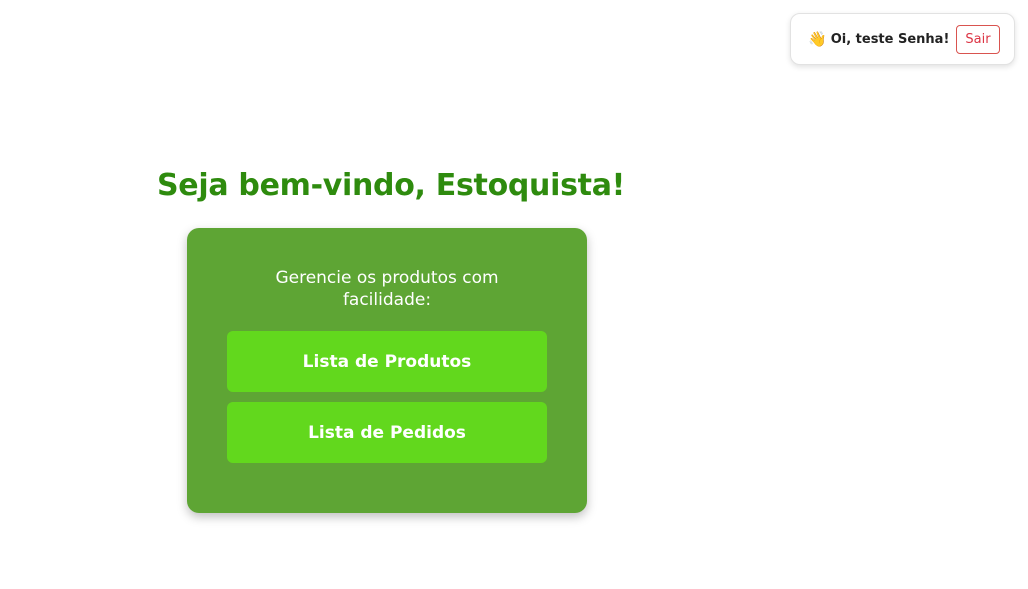 The image size is (1028, 589). What do you see at coordinates (890, 39) in the screenshot?
I see `user-greeting: Oi, teste Senha!` at bounding box center [890, 39].